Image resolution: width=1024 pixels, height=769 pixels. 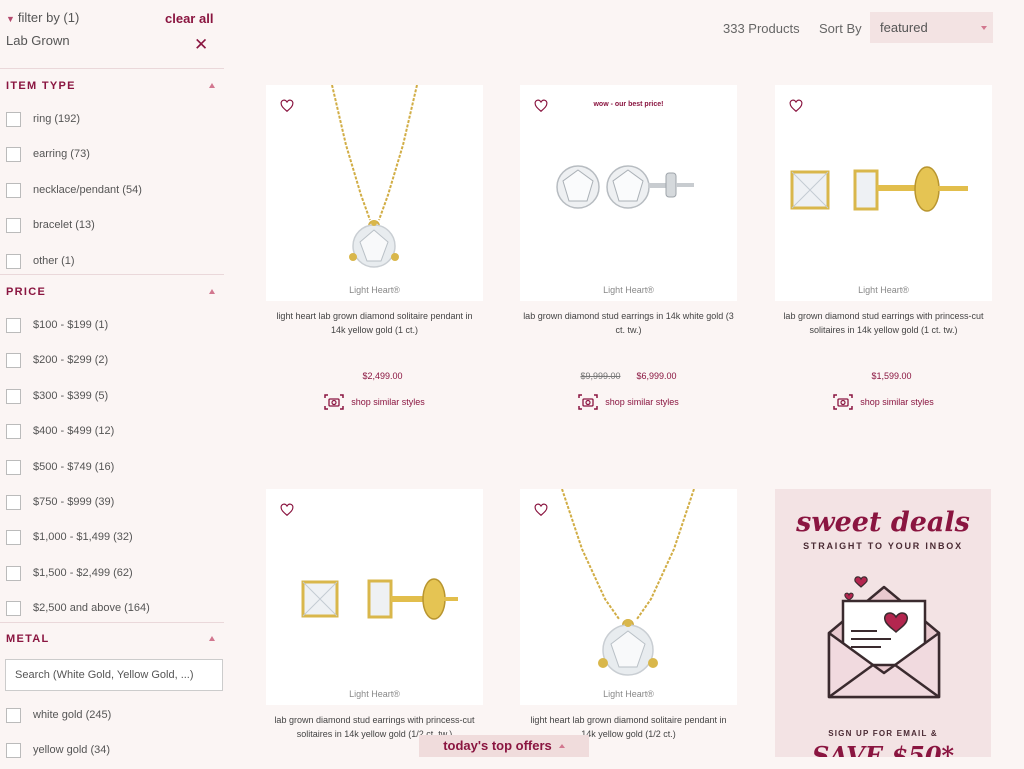 I want to click on sale-price: $1,599.00, so click(x=891, y=376).